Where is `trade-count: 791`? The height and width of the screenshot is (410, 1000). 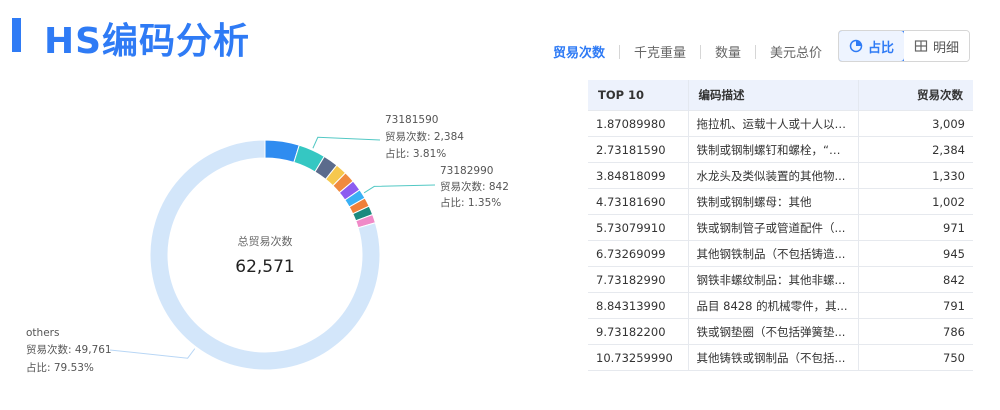 trade-count: 791 is located at coordinates (915, 305).